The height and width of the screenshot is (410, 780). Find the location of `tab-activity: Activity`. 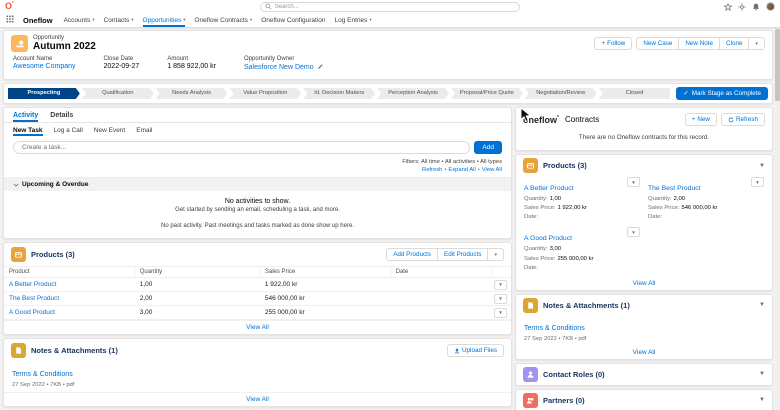

tab-activity: Activity is located at coordinates (25, 115).